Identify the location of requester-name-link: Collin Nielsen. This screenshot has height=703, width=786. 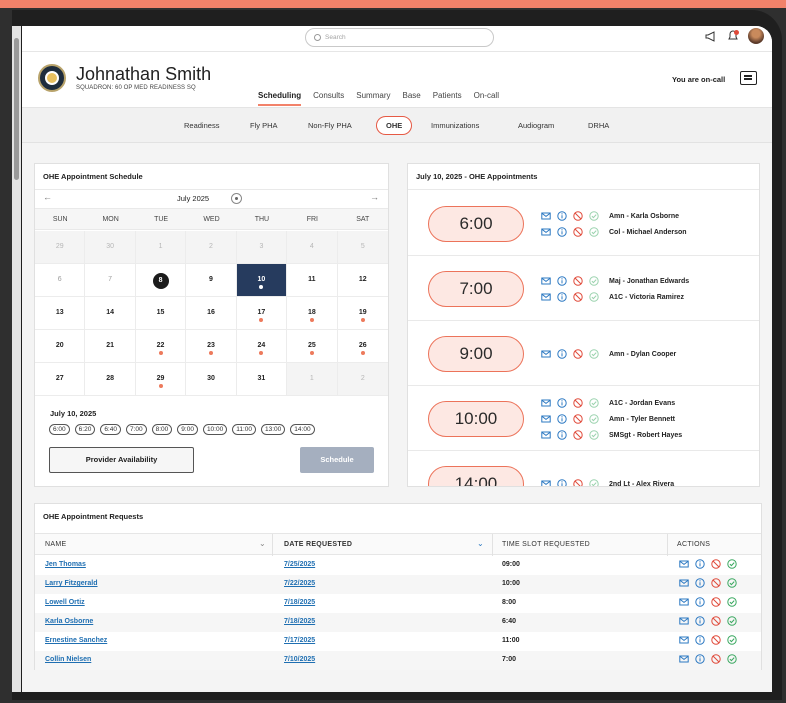
(68, 659).